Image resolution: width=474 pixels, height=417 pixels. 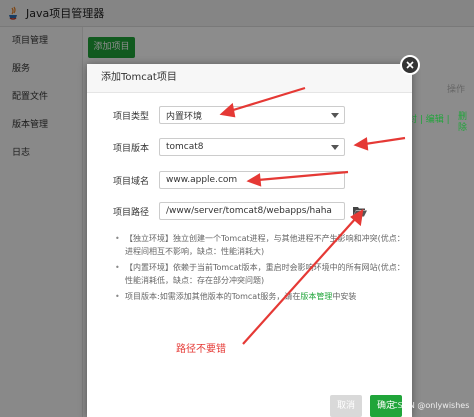 I want to click on form-row-path: 项目路径 /www/server/tomcat8/webapps/haha, so click(x=227, y=211).